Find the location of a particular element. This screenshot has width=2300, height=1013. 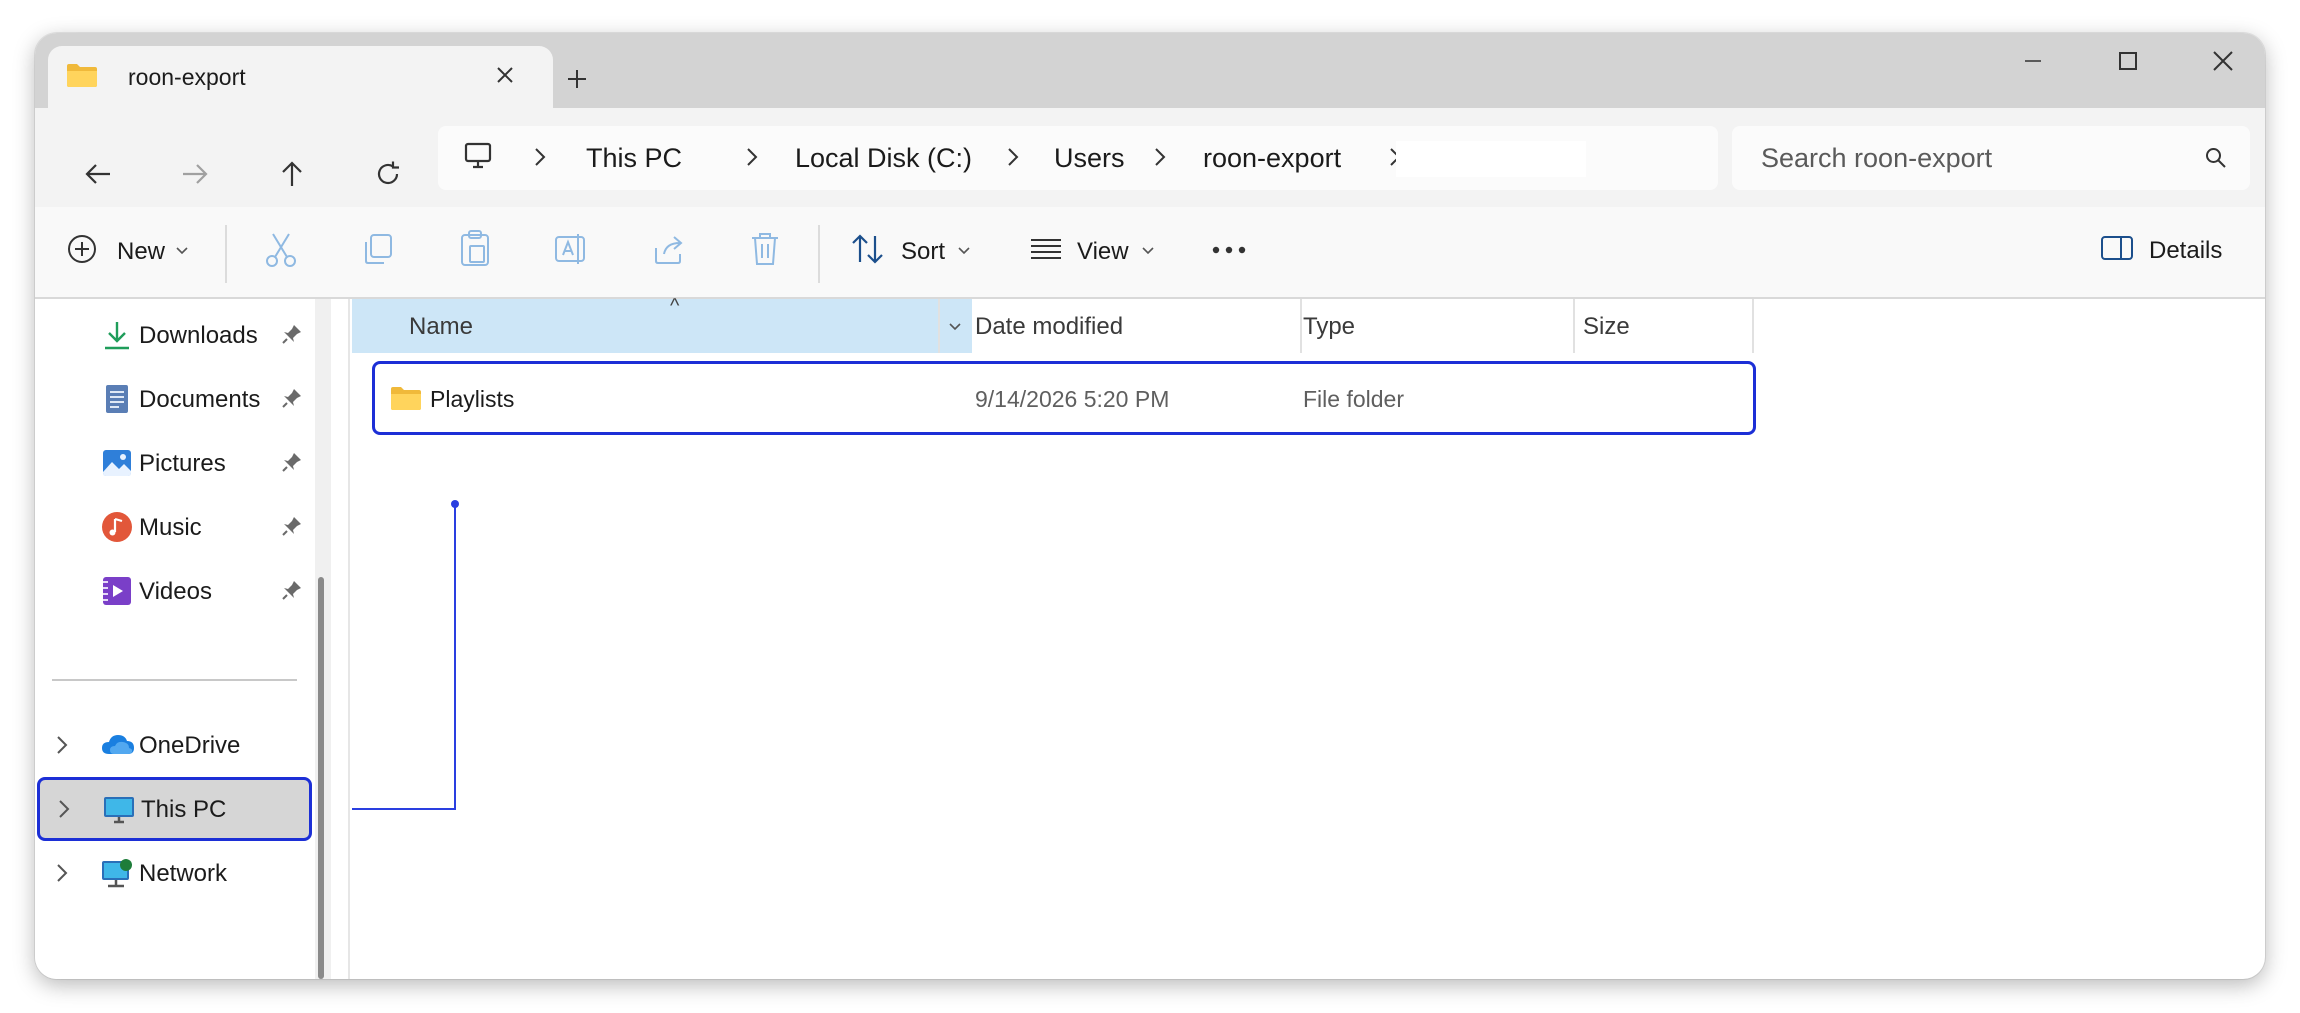

new-tab-button is located at coordinates (577, 79).